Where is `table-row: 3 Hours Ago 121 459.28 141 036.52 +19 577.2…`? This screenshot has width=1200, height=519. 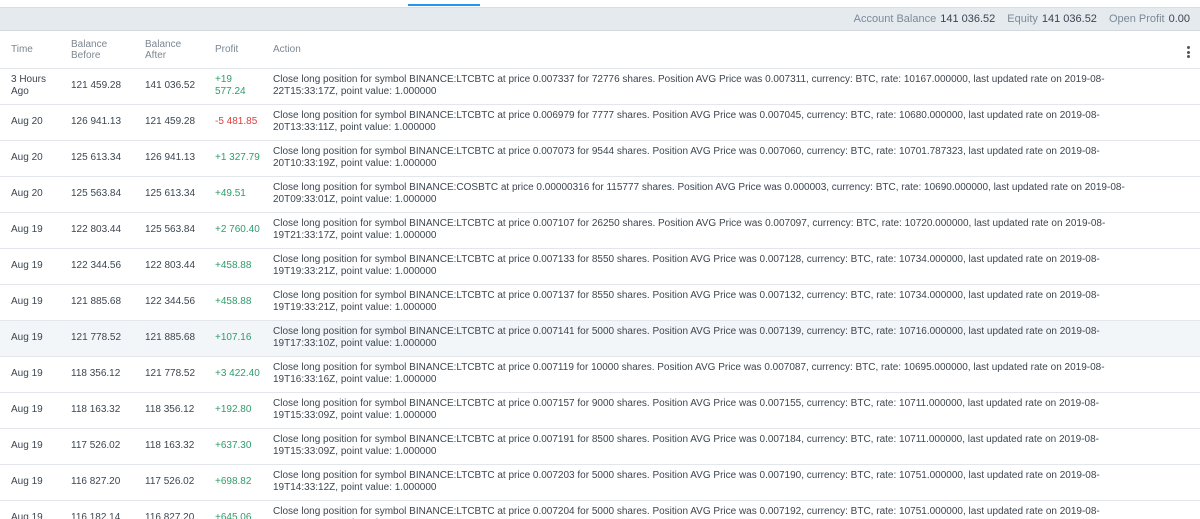 table-row: 3 Hours Ago 121 459.28 141 036.52 +19 577.2… is located at coordinates (600, 86).